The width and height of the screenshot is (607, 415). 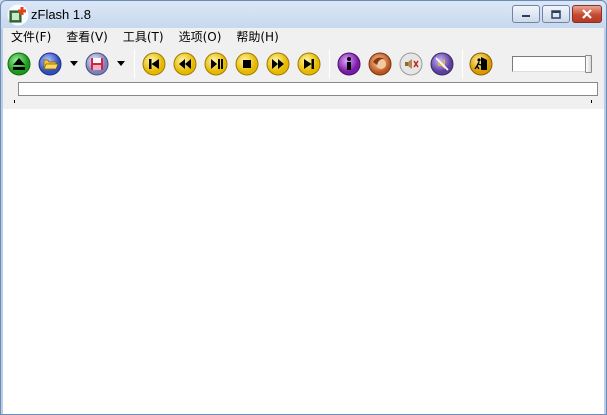 I want to click on info-icon, so click(x=349, y=63).